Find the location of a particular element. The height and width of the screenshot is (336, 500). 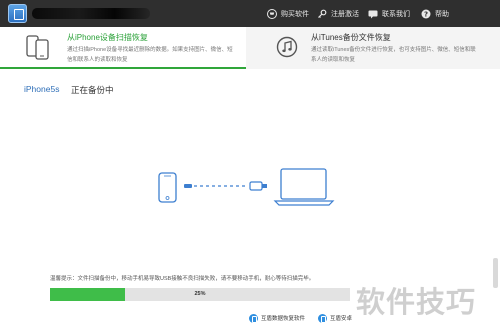

backup-progress-bar: 25% is located at coordinates (200, 294).